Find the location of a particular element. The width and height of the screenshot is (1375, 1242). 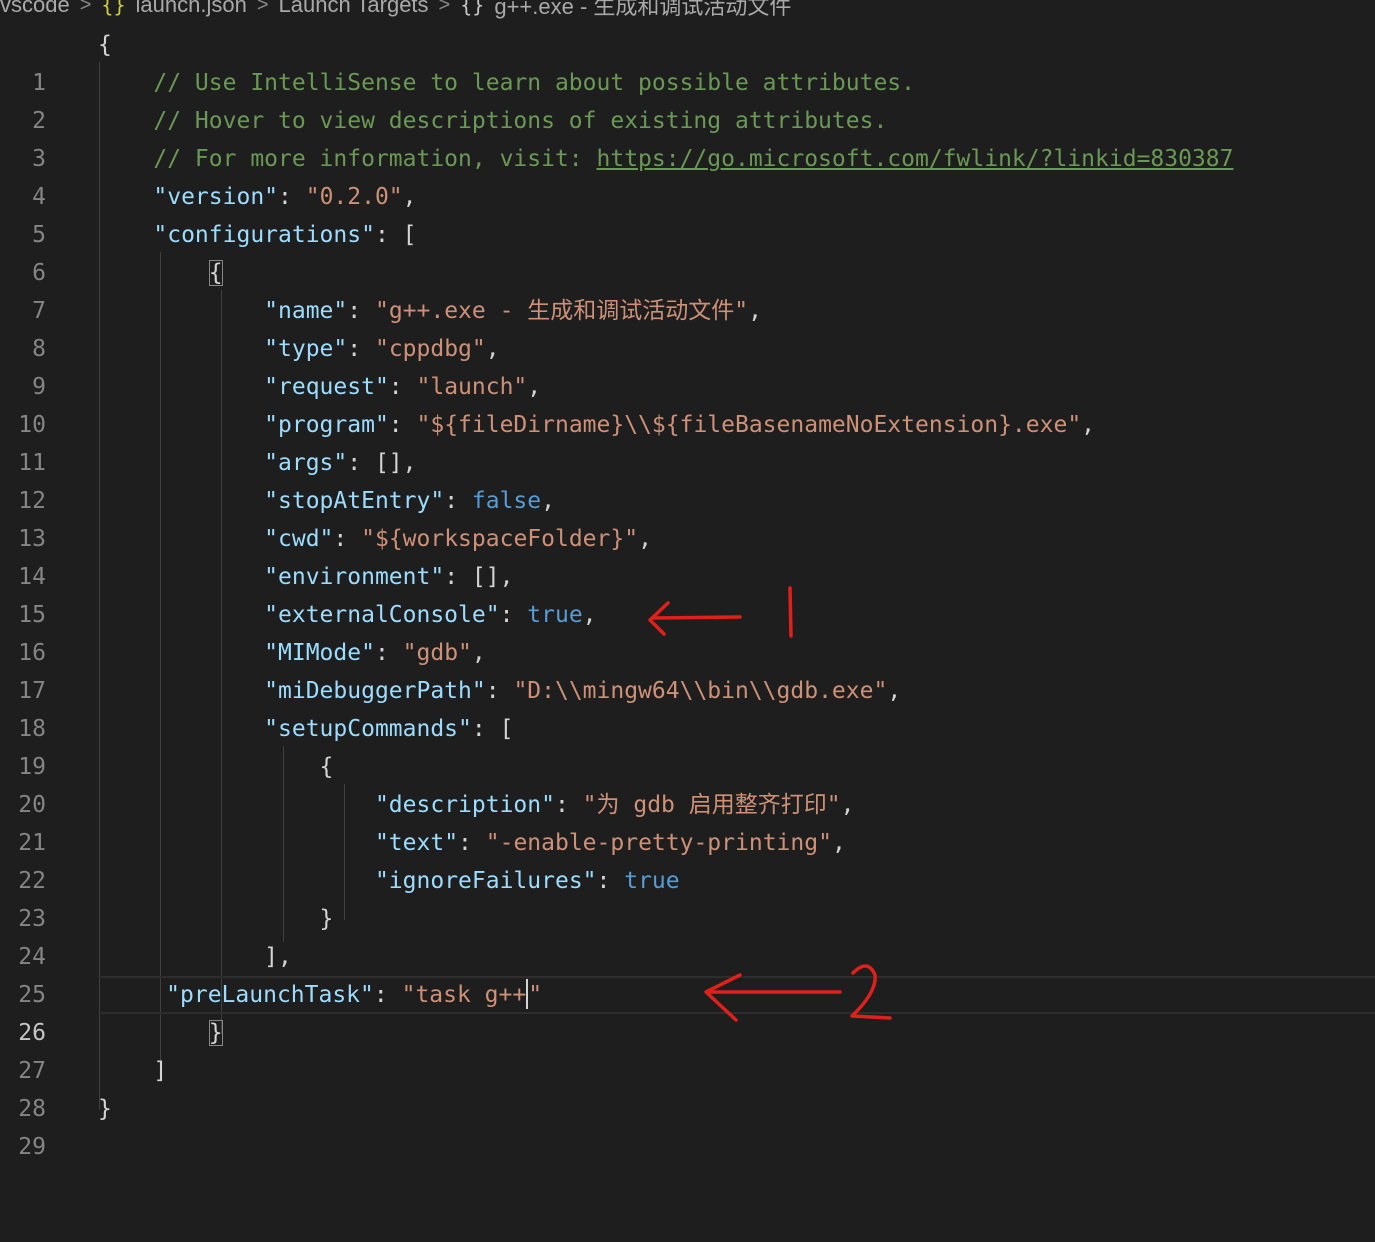

json-key: "program" is located at coordinates (326, 425).